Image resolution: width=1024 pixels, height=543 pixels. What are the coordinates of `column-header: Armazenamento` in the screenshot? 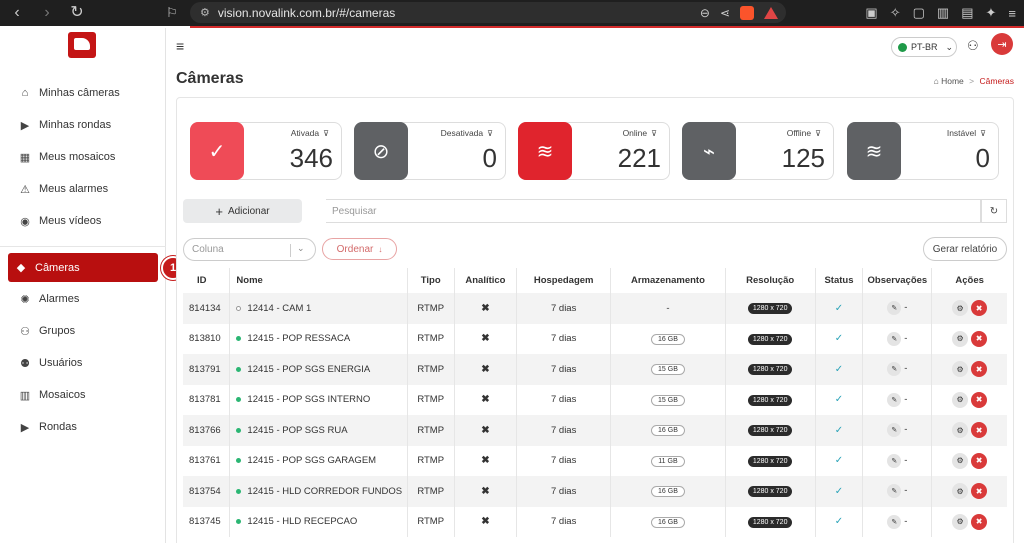 It's located at (668, 280).